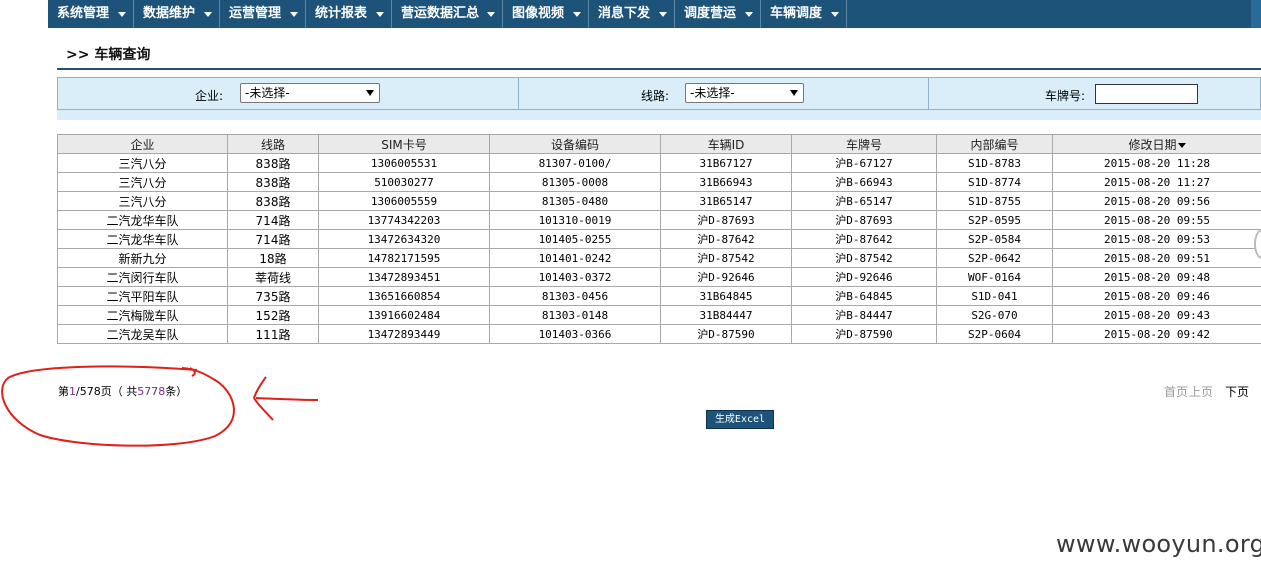 The width and height of the screenshot is (1261, 573). Describe the element at coordinates (404, 258) in the screenshot. I see `cell-sim: 14782171595` at that location.